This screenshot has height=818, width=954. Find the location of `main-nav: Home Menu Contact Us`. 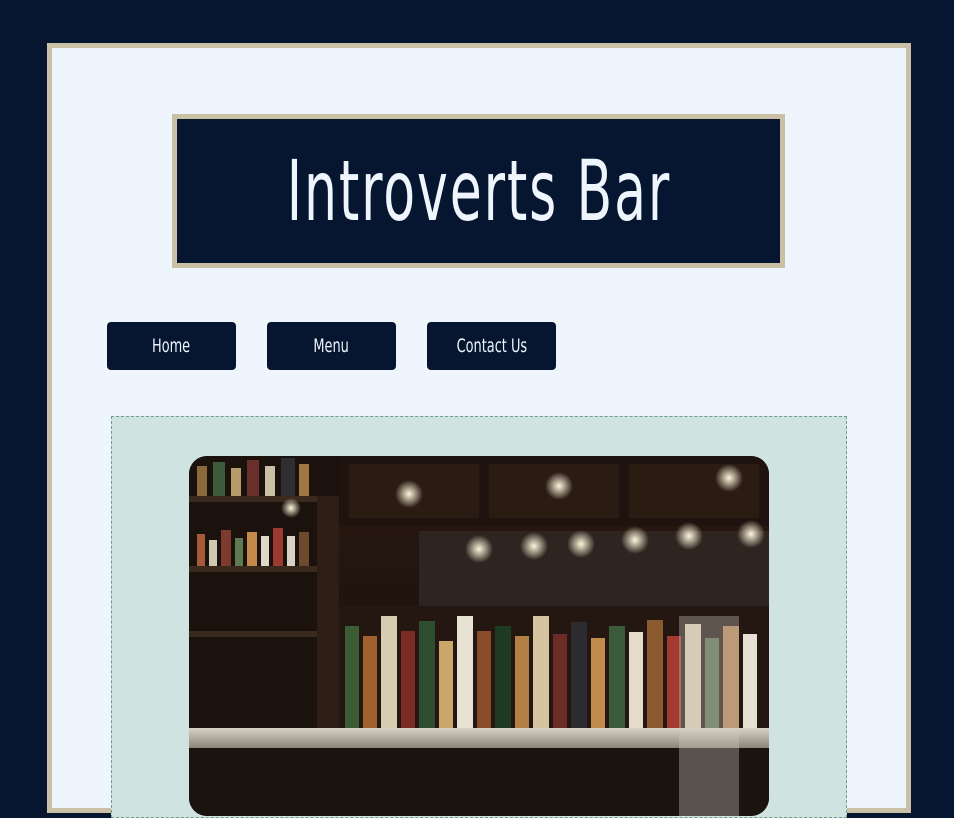

main-nav: Home Menu Contact Us is located at coordinates (331, 346).